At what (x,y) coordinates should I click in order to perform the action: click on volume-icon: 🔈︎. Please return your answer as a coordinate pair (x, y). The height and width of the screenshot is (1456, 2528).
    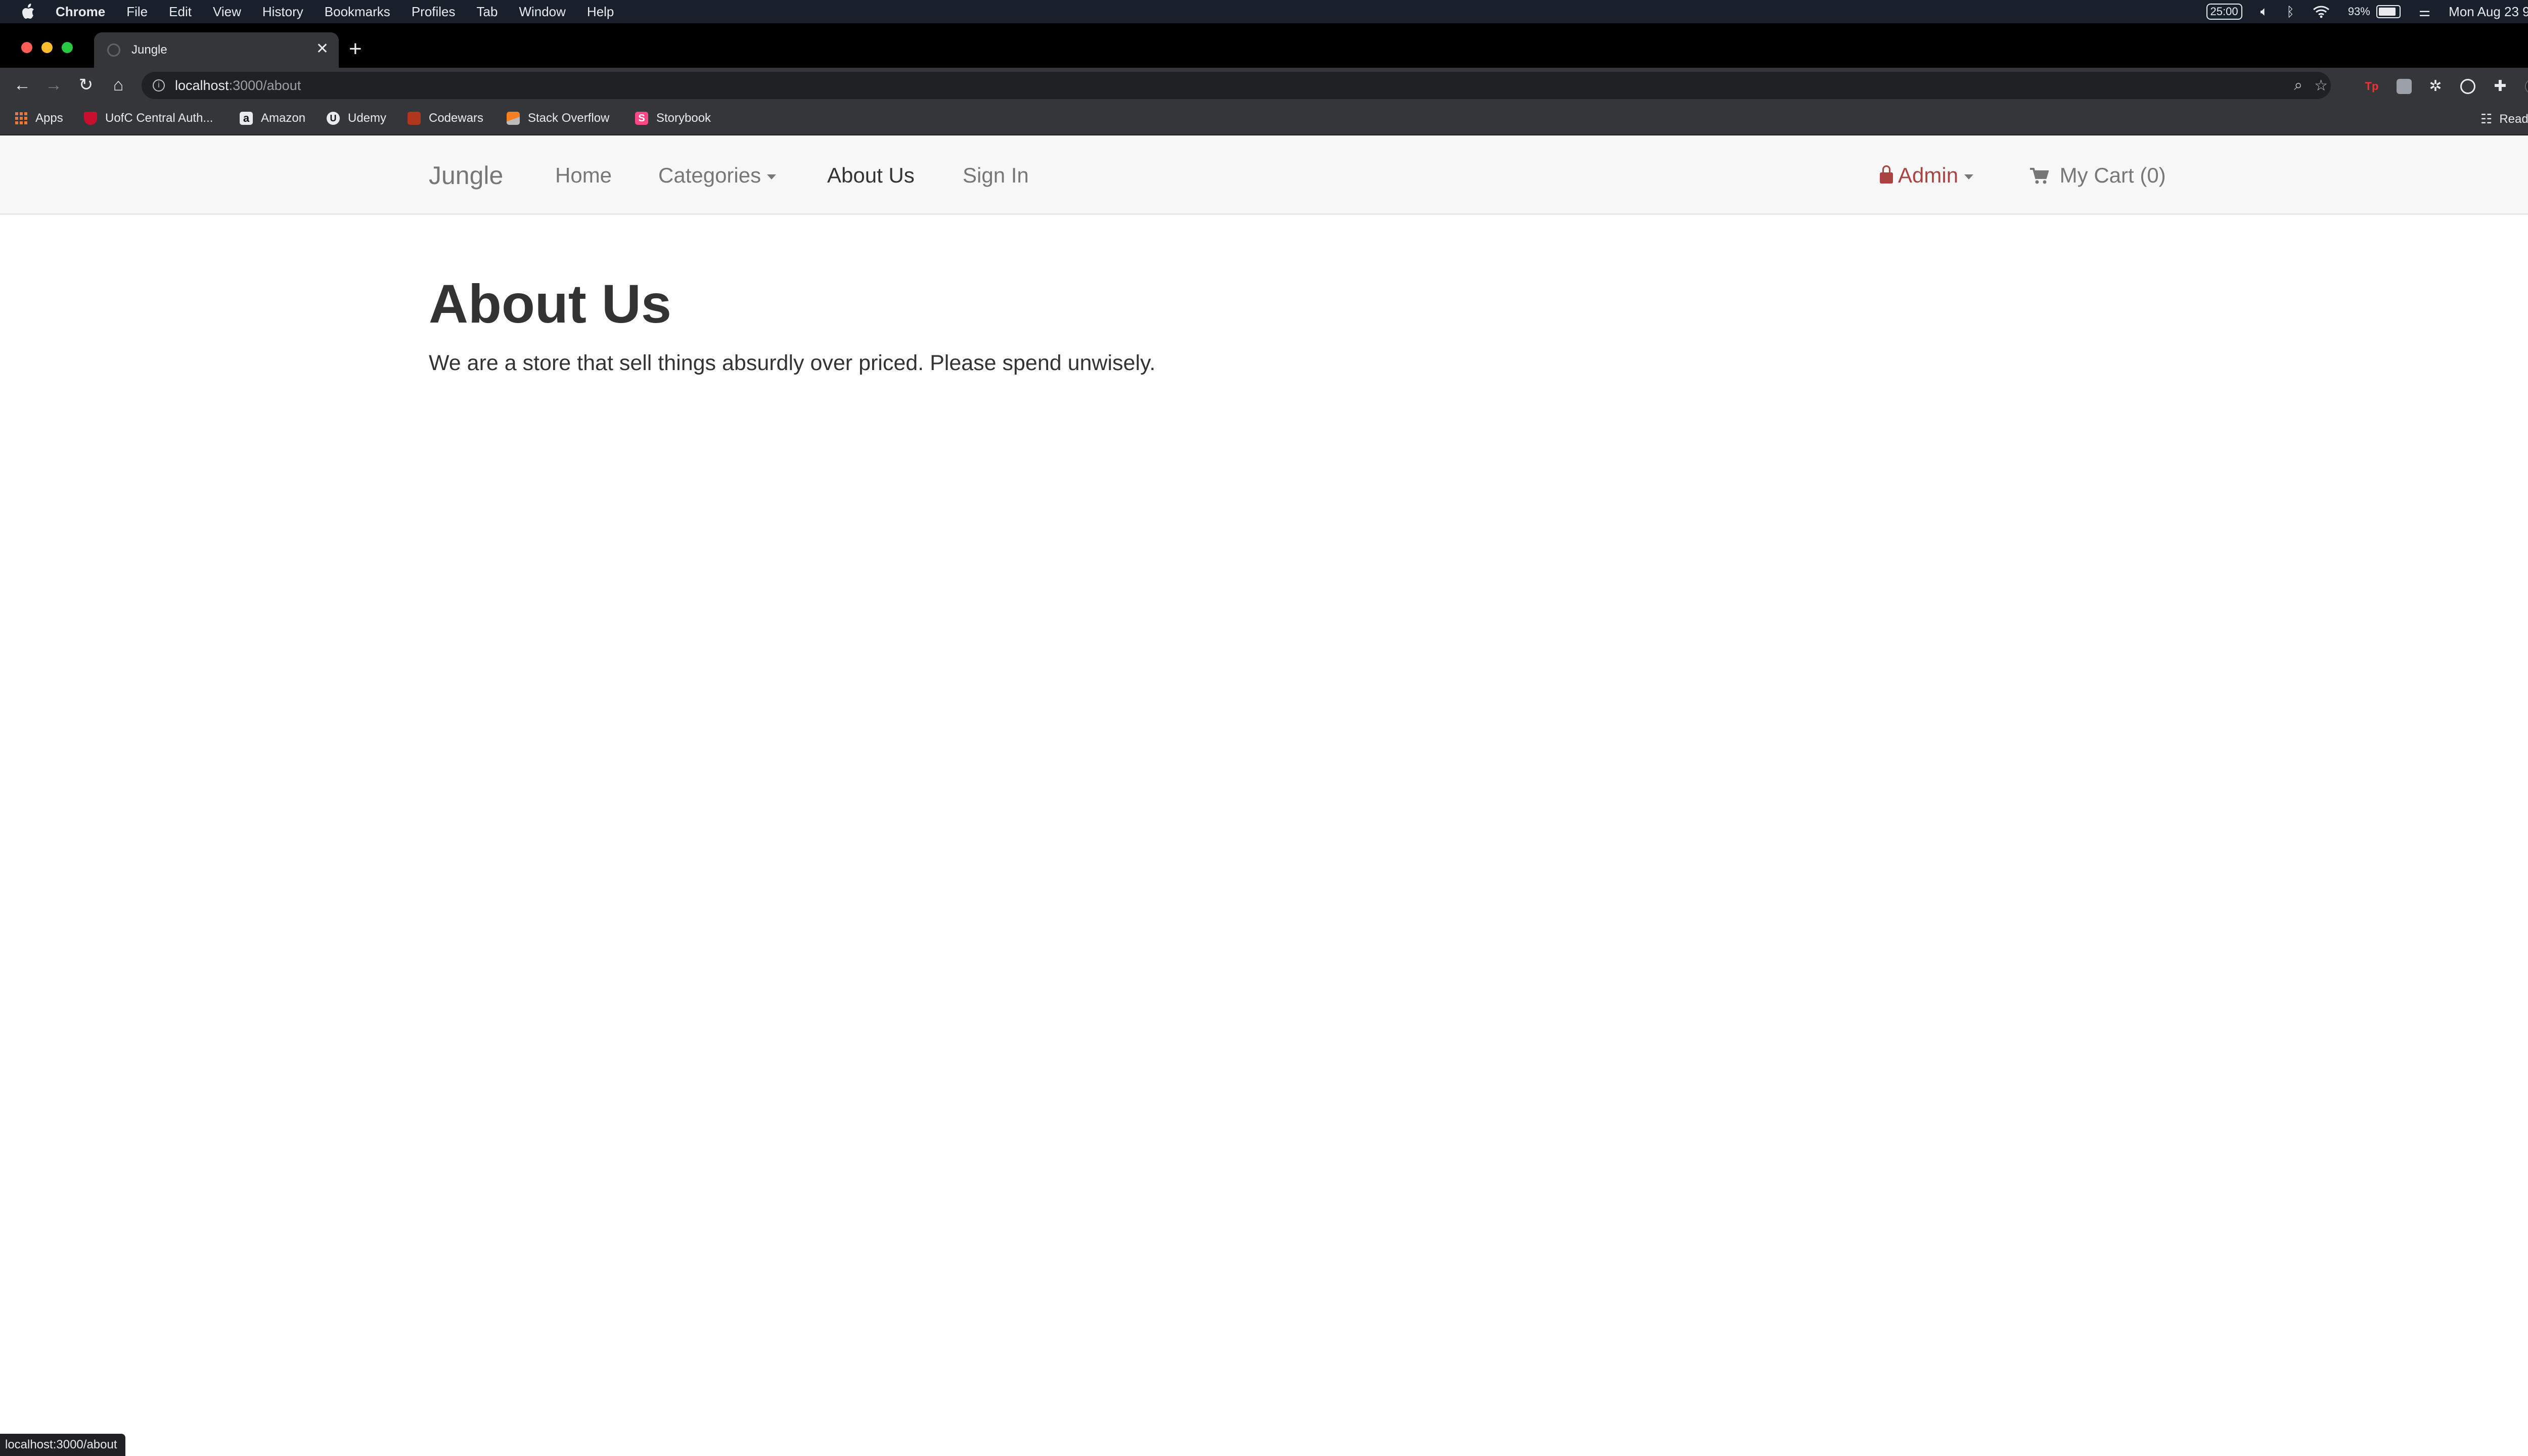
    Looking at the image, I should click on (2265, 12).